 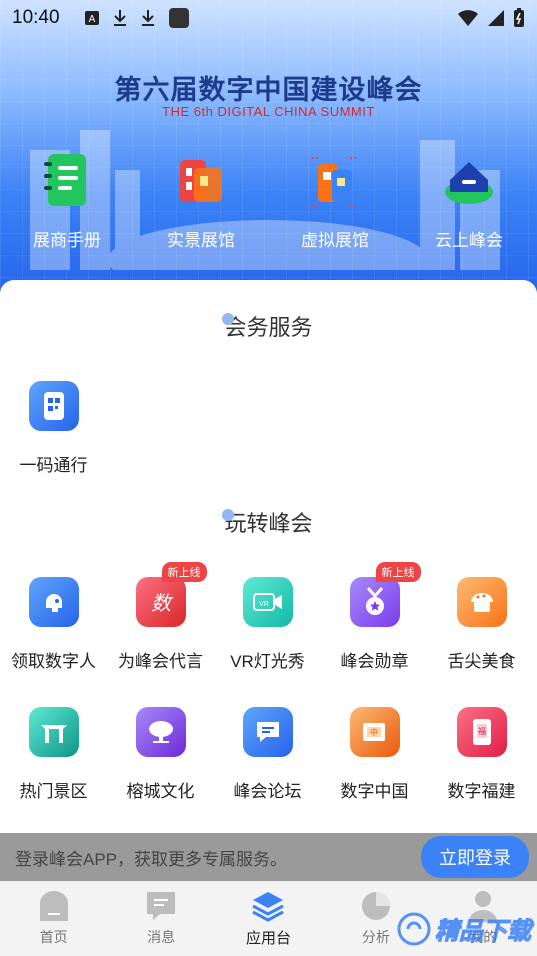 I want to click on grid-item-endorse: 数 新上线 为峰会代言, so click(x=160, y=617).